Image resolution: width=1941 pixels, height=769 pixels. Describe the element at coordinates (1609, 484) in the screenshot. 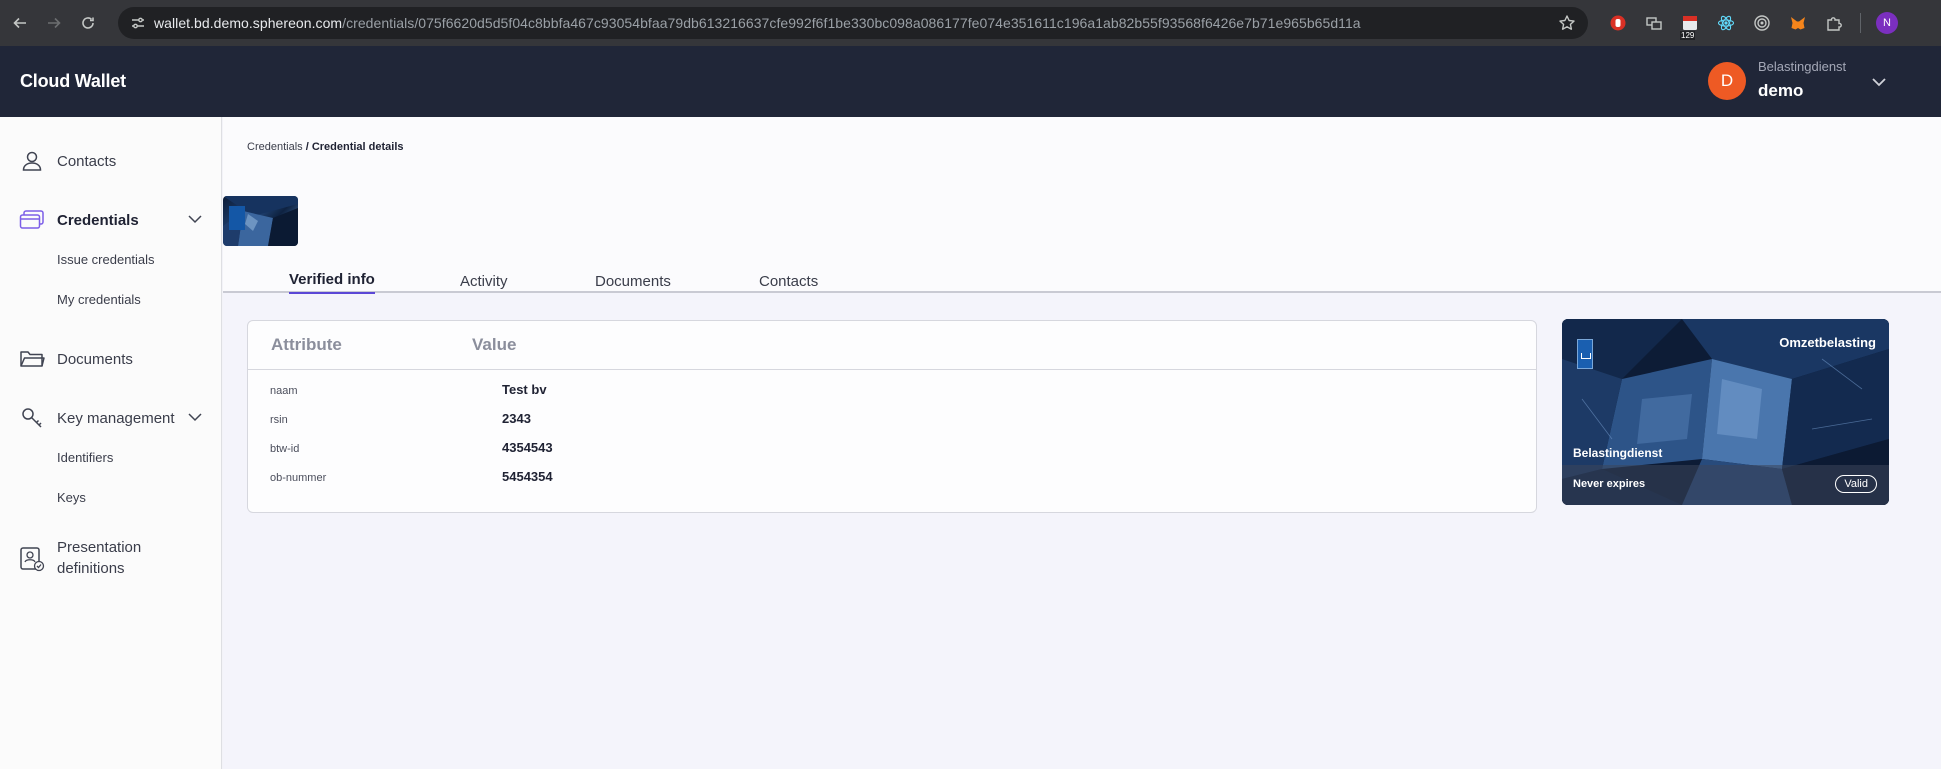

I see `credential-expiry: Never expires` at that location.